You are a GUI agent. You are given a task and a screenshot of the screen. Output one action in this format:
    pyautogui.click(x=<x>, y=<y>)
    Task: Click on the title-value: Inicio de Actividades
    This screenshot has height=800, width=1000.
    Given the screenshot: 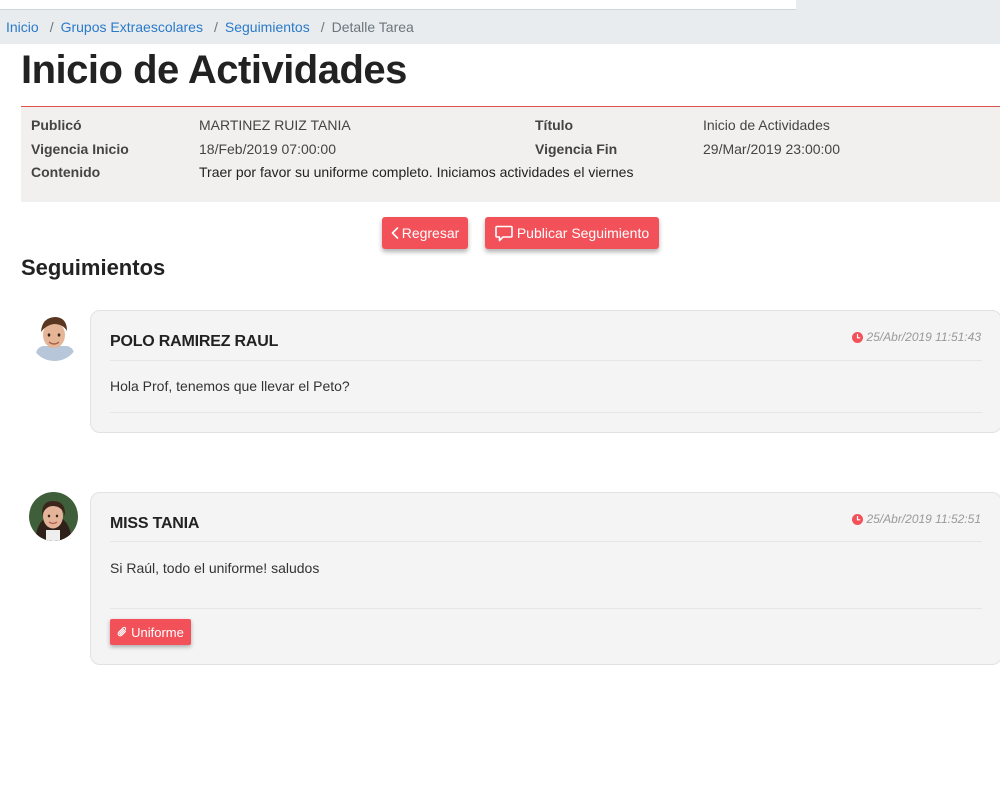 What is the action you would take?
    pyautogui.click(x=766, y=125)
    